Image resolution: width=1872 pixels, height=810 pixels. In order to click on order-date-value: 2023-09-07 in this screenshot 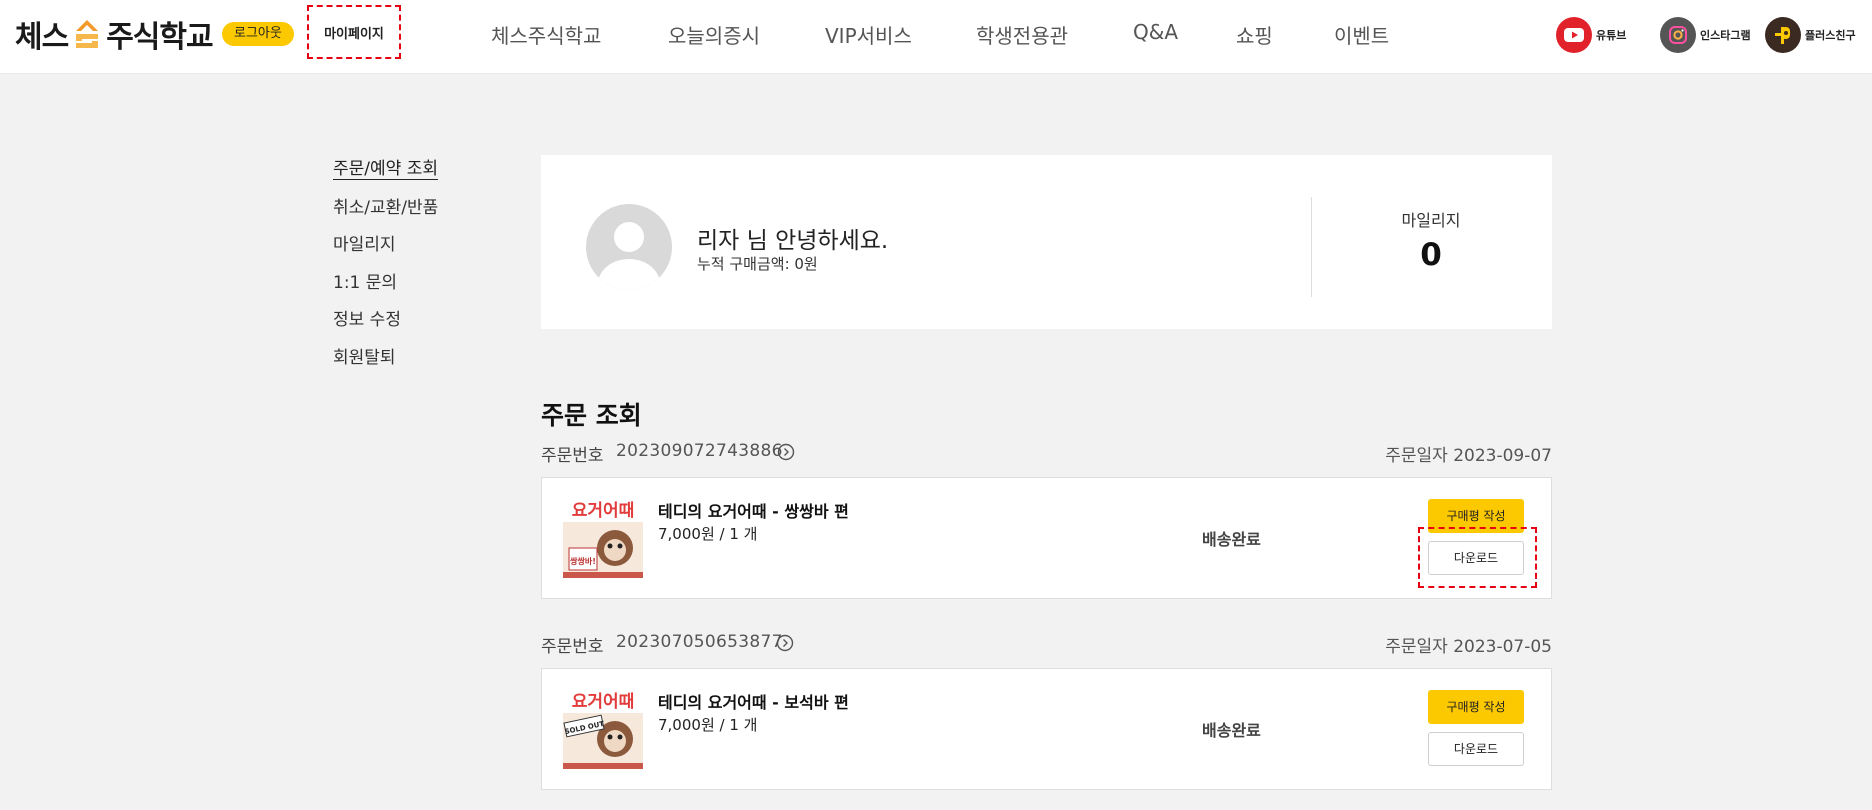, I will do `click(1502, 456)`.